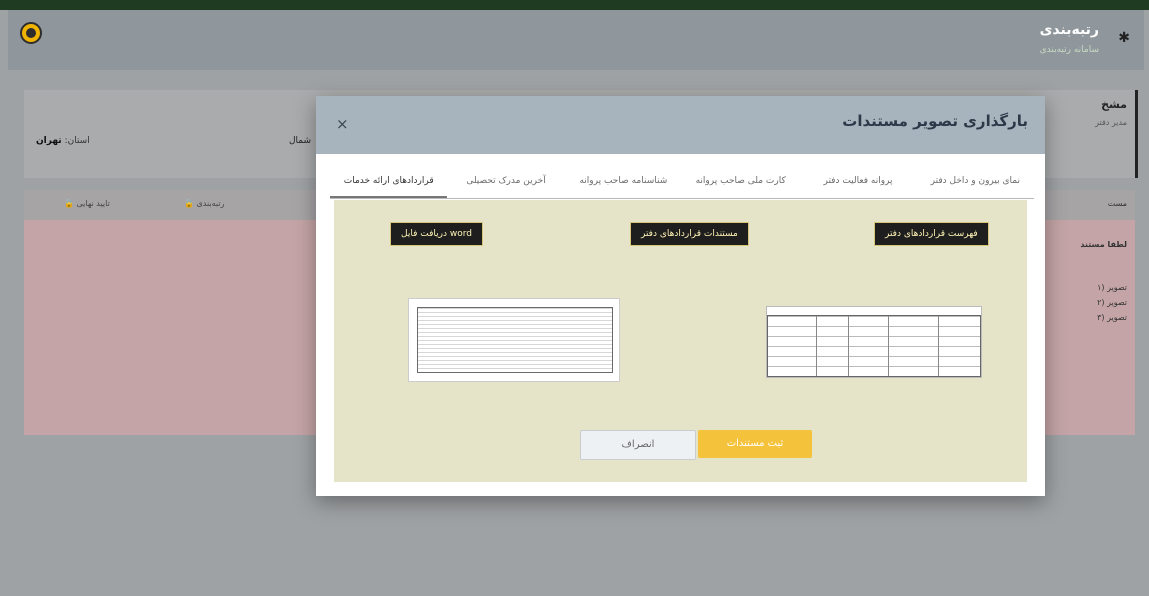  I want to click on table-grid, so click(874, 346).